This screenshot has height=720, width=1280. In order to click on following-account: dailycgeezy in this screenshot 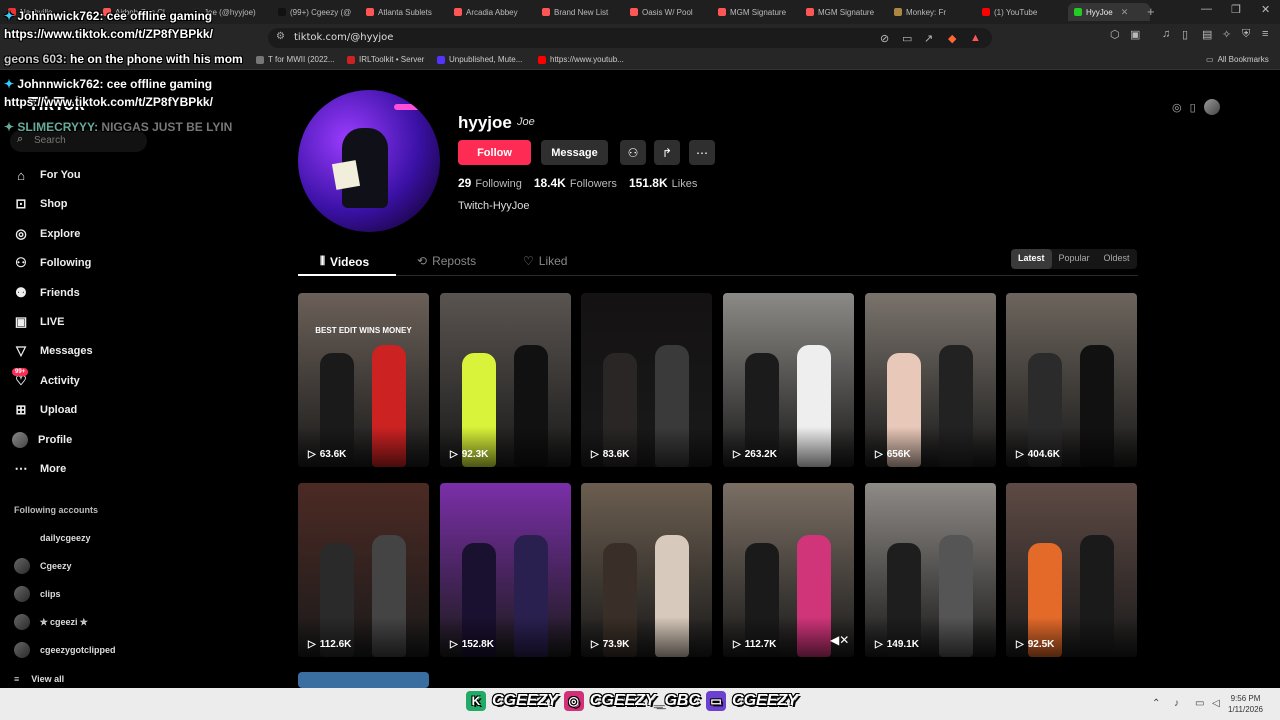, I will do `click(52, 538)`.